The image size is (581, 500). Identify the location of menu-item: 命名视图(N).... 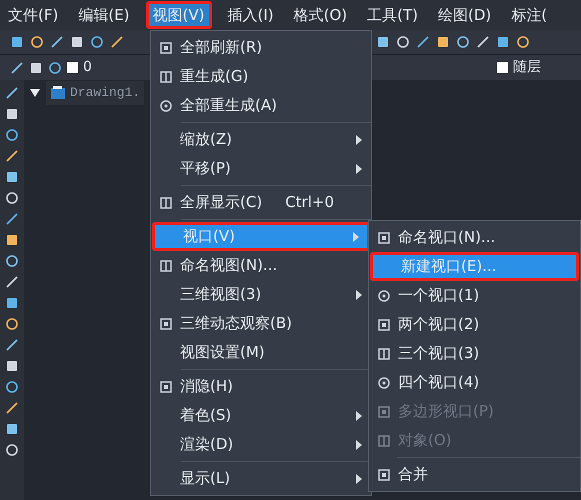
(261, 265).